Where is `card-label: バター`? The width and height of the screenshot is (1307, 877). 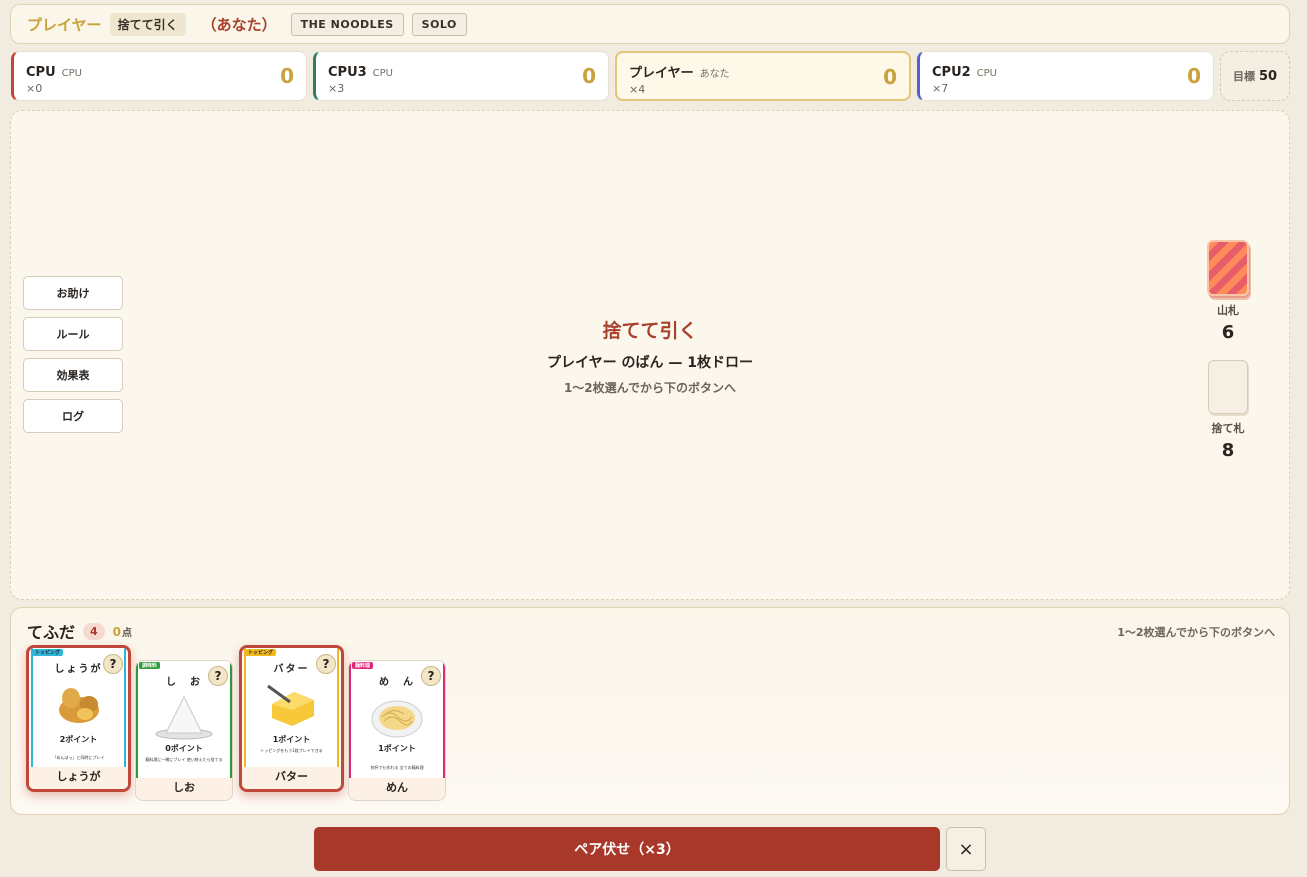
card-label: バター is located at coordinates (291, 778).